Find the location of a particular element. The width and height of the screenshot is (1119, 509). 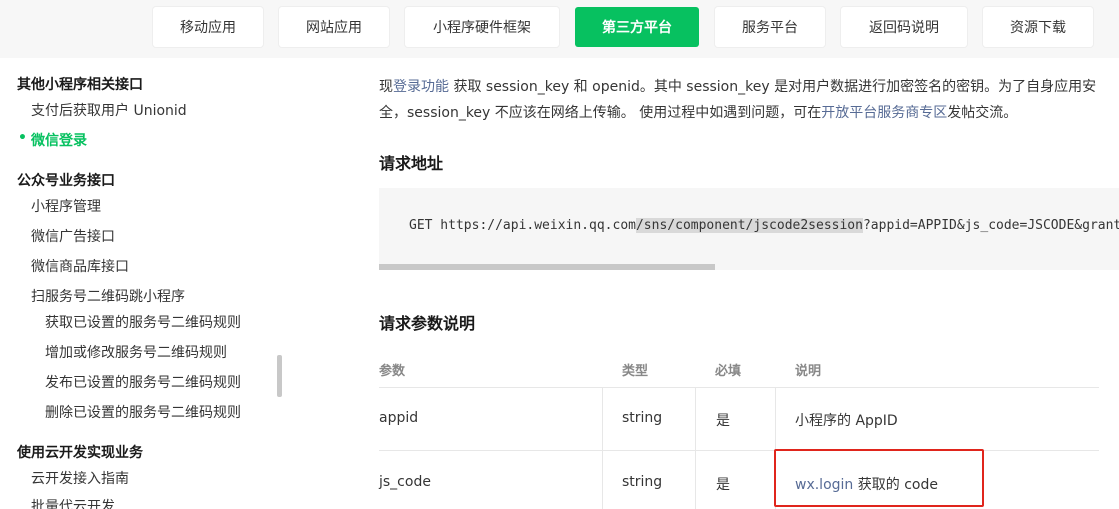

top-nav: 移动应用 网站应用 小程序硬件框架 第三方平台 服务平台 返回码说明 资源下载 is located at coordinates (559, 29).